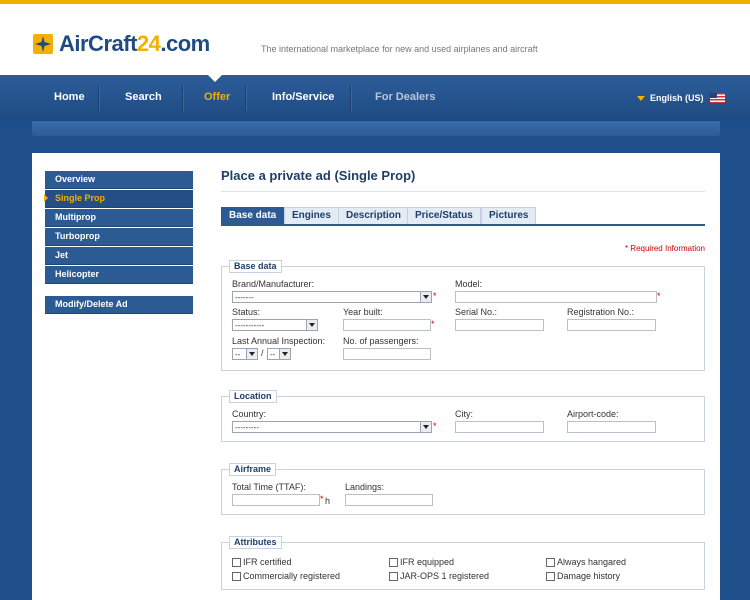 Image resolution: width=750 pixels, height=600 pixels. I want to click on inspection-month-value: --, so click(238, 354).